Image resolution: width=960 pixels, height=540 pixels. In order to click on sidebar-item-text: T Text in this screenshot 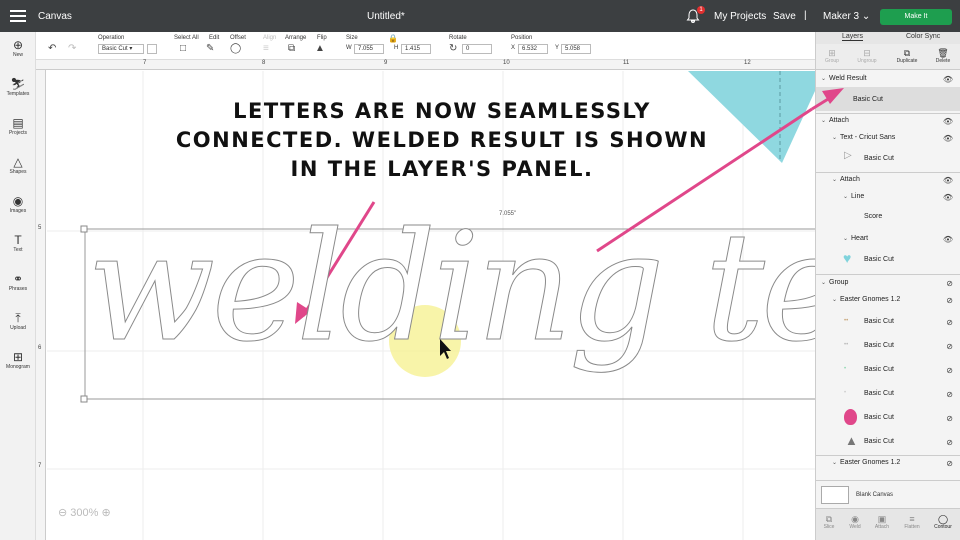, I will do `click(18, 243)`.